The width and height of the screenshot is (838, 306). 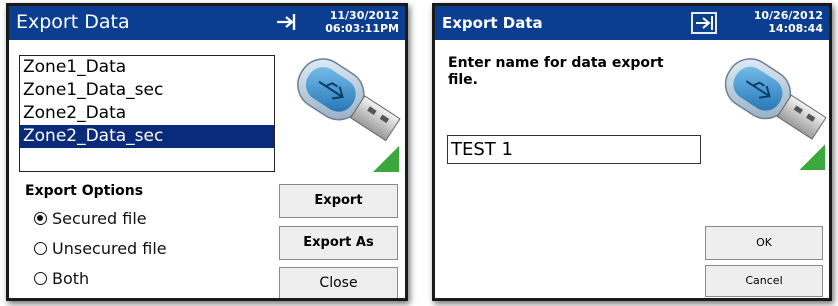 What do you see at coordinates (764, 281) in the screenshot?
I see `cancel-button: Cancel` at bounding box center [764, 281].